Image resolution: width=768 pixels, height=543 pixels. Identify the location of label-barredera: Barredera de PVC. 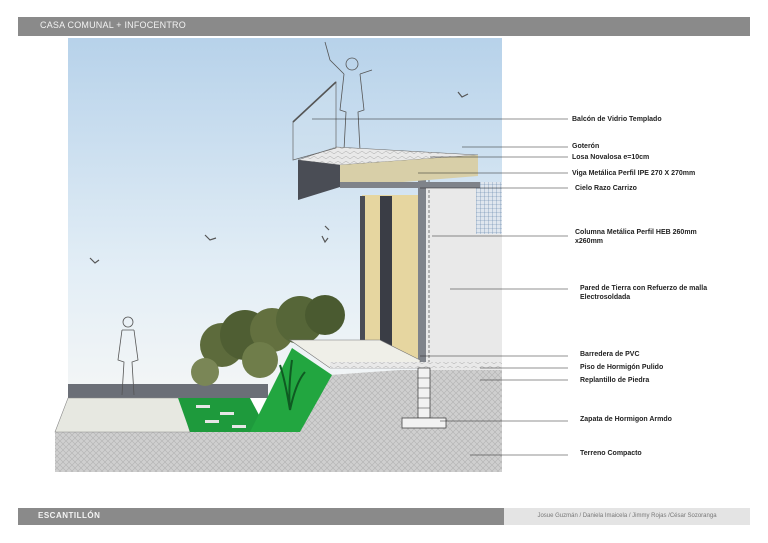
(610, 354).